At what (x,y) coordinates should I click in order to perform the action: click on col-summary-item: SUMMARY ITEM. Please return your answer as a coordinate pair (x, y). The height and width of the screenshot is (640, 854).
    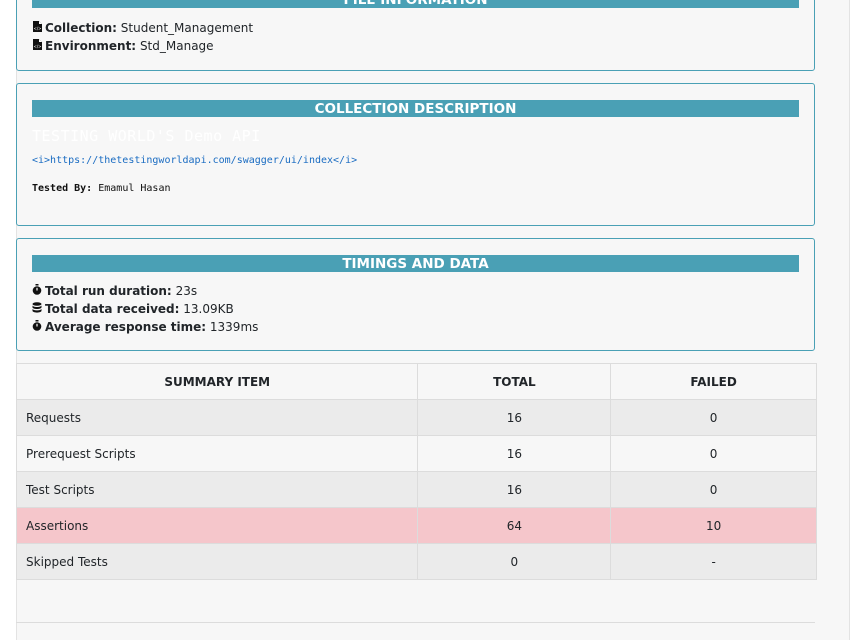
    Looking at the image, I should click on (217, 381).